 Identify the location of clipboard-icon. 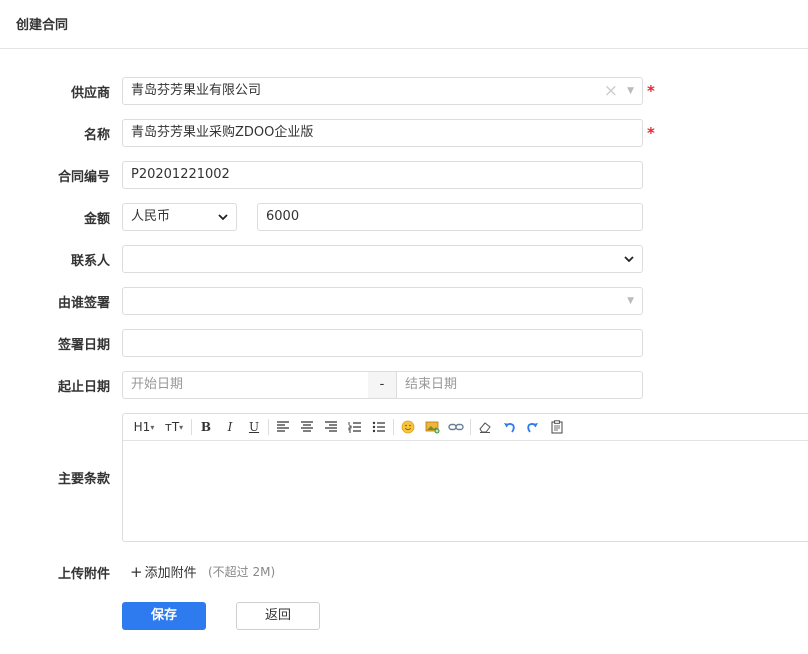
(557, 427).